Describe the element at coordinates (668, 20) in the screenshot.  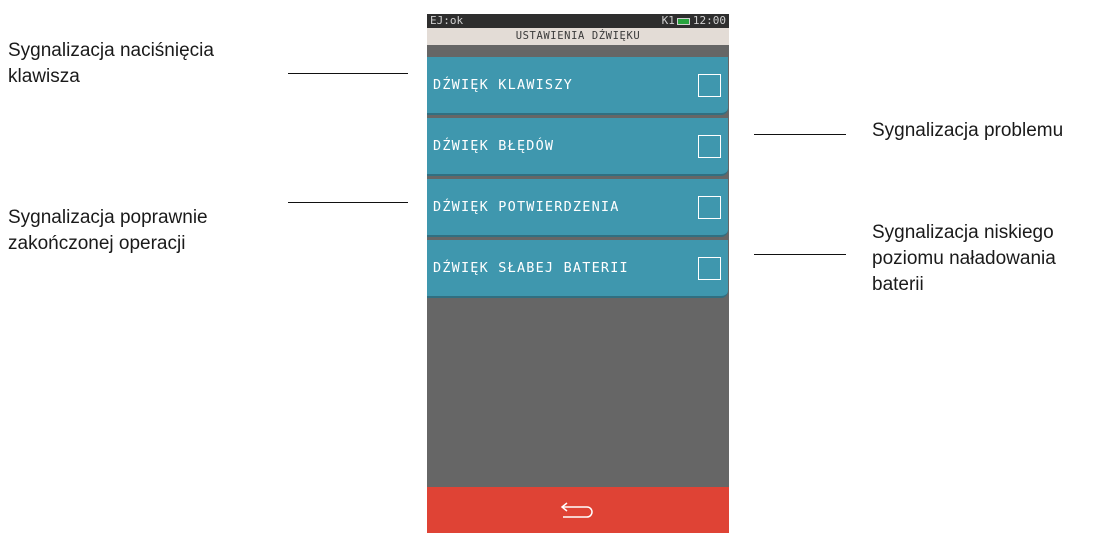
I see `k1-indicator: K1` at that location.